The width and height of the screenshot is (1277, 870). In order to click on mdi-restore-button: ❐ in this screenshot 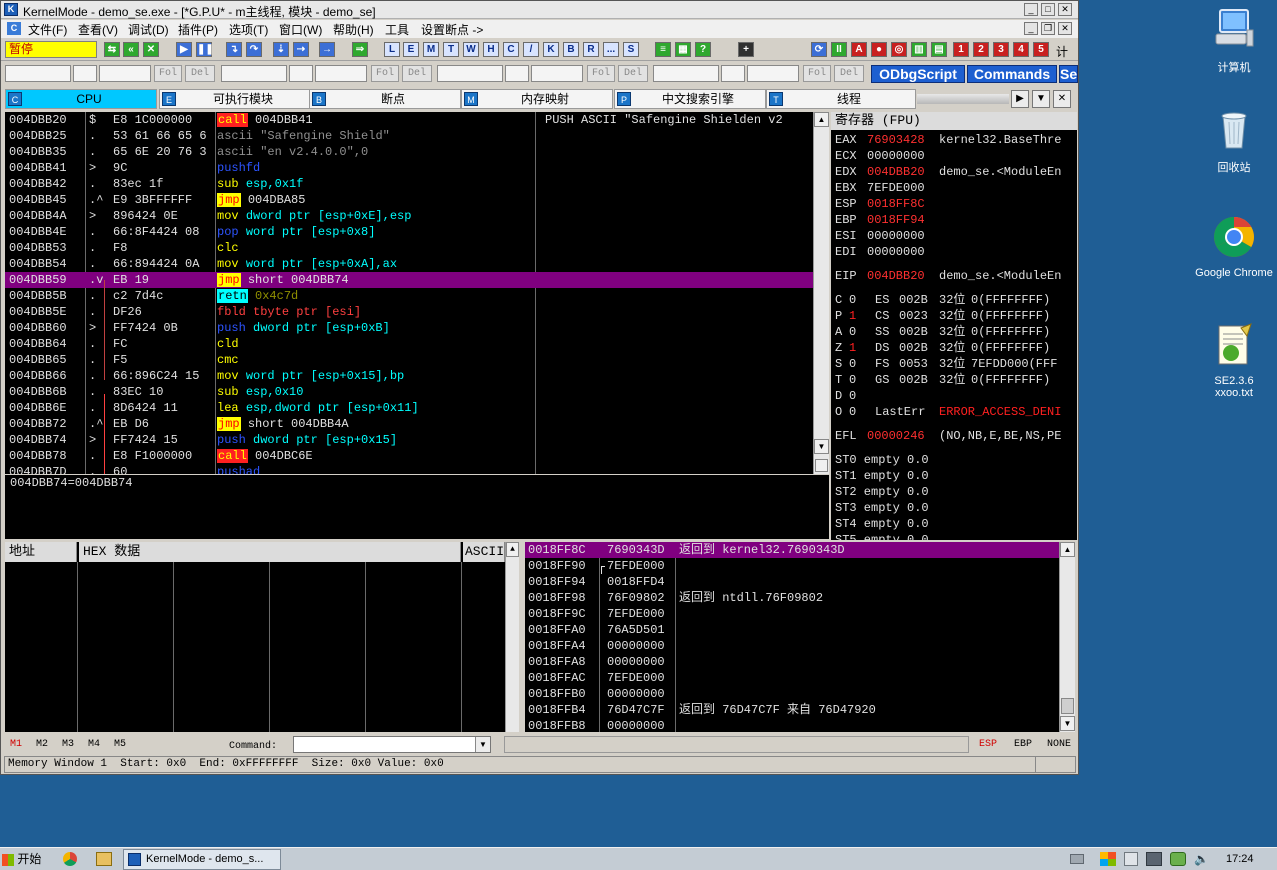, I will do `click(1048, 28)`.